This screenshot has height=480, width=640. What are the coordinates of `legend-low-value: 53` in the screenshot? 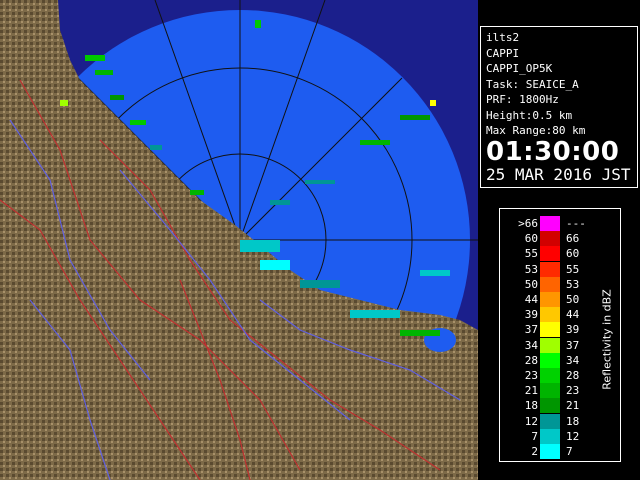 It's located at (531, 269).